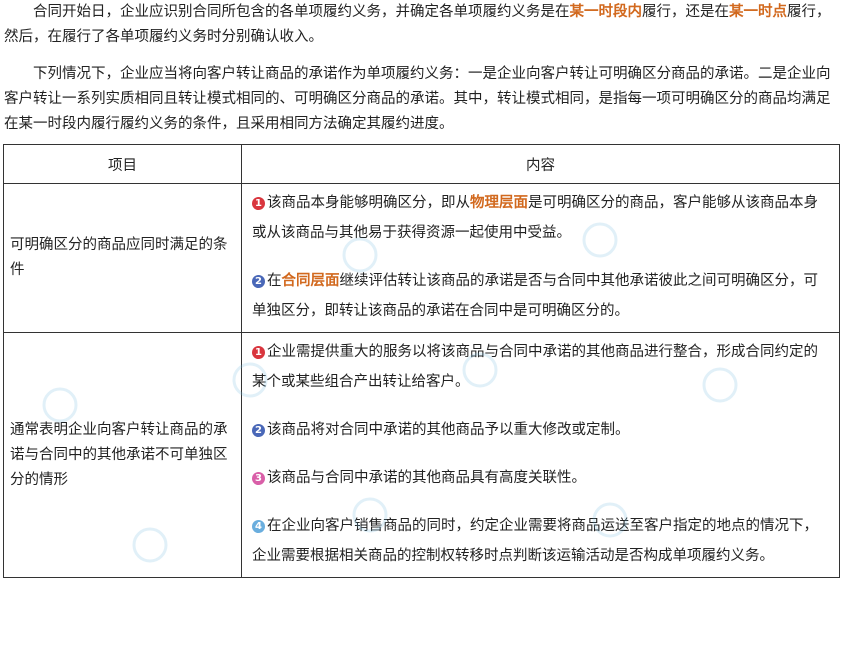 The width and height of the screenshot is (843, 645). What do you see at coordinates (258, 526) in the screenshot?
I see `number-badge-4: 4` at bounding box center [258, 526].